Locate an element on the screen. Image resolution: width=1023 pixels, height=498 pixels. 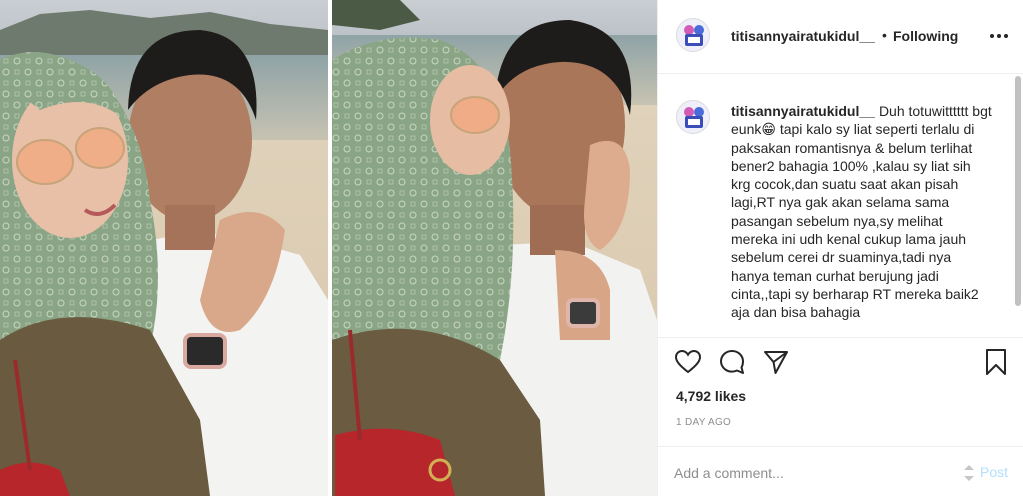
post-timestamp: 1 DAY AGO is located at coordinates (703, 422).